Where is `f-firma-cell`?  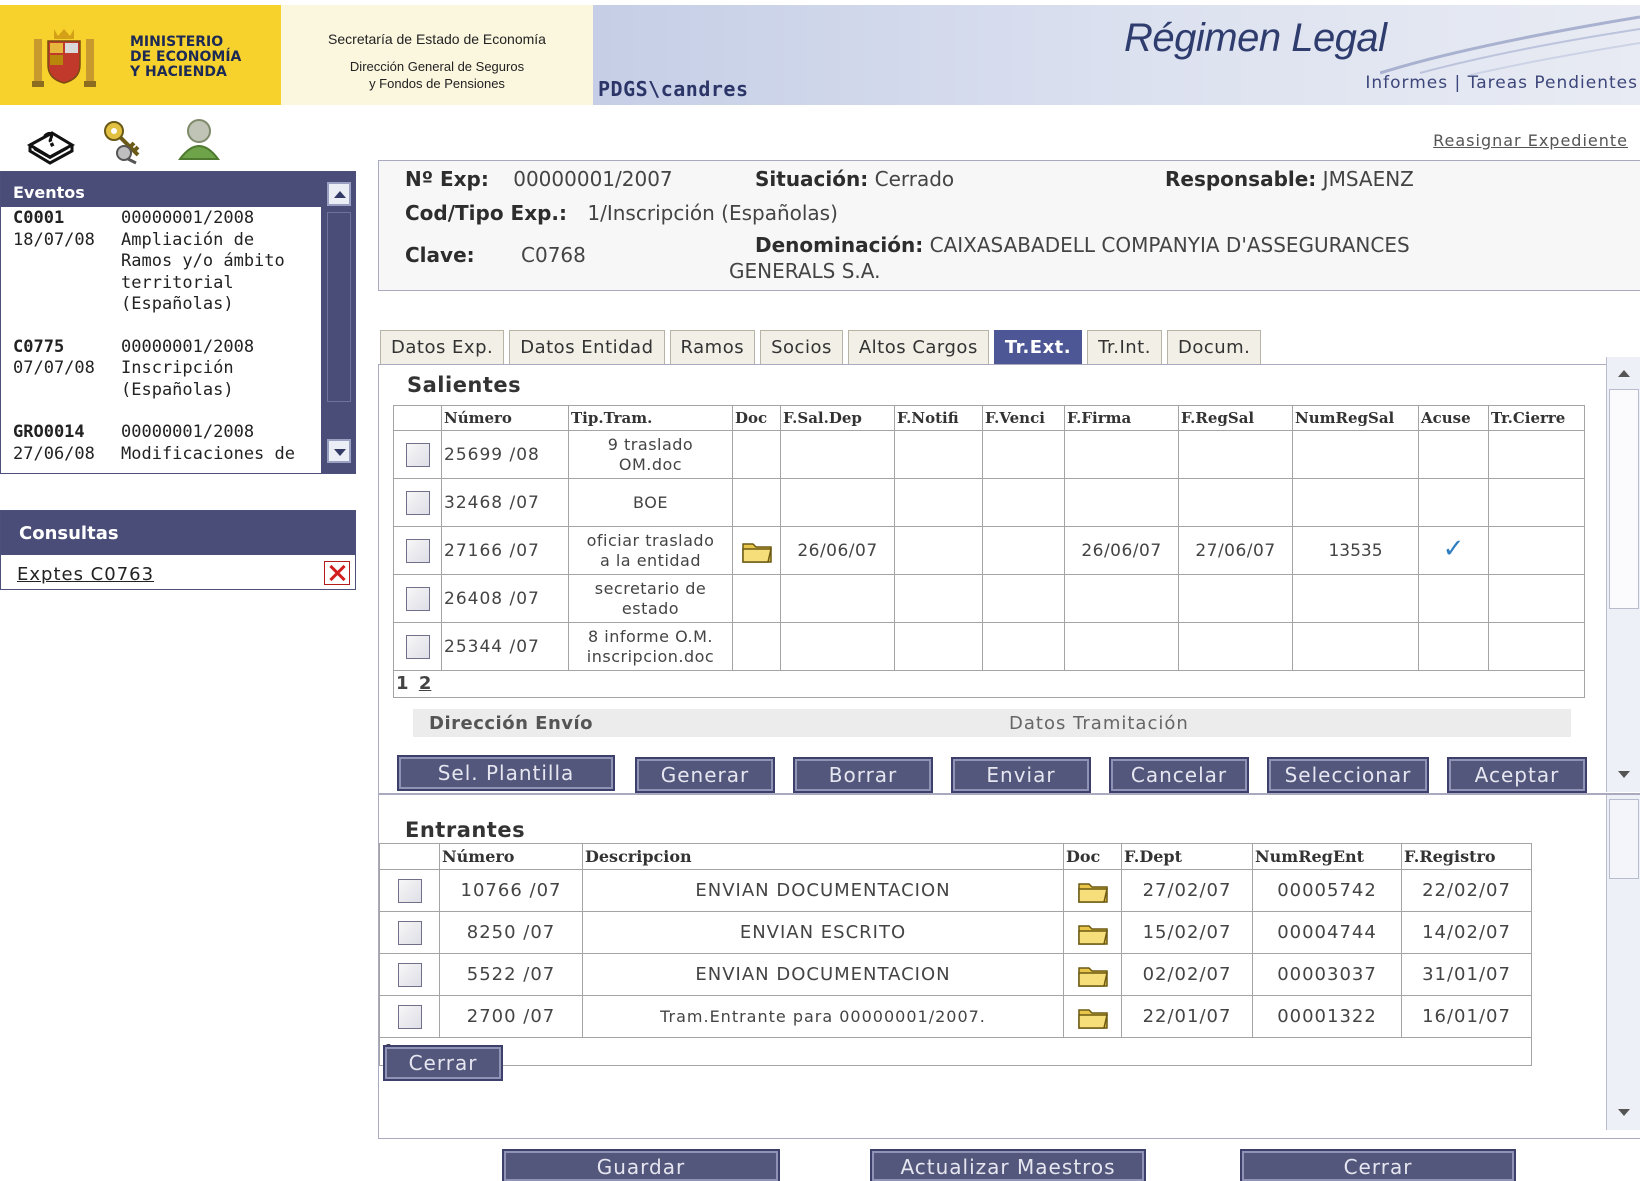
f-firma-cell is located at coordinates (1121, 646).